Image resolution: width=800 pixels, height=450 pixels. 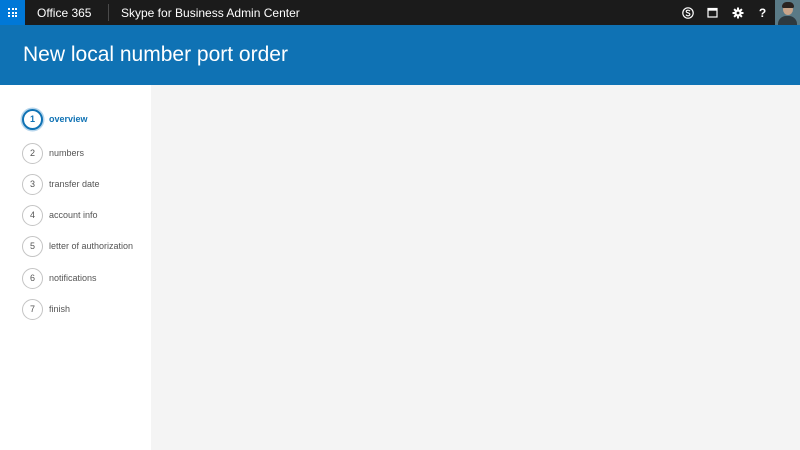 What do you see at coordinates (60, 309) in the screenshot?
I see `step-label: finish` at bounding box center [60, 309].